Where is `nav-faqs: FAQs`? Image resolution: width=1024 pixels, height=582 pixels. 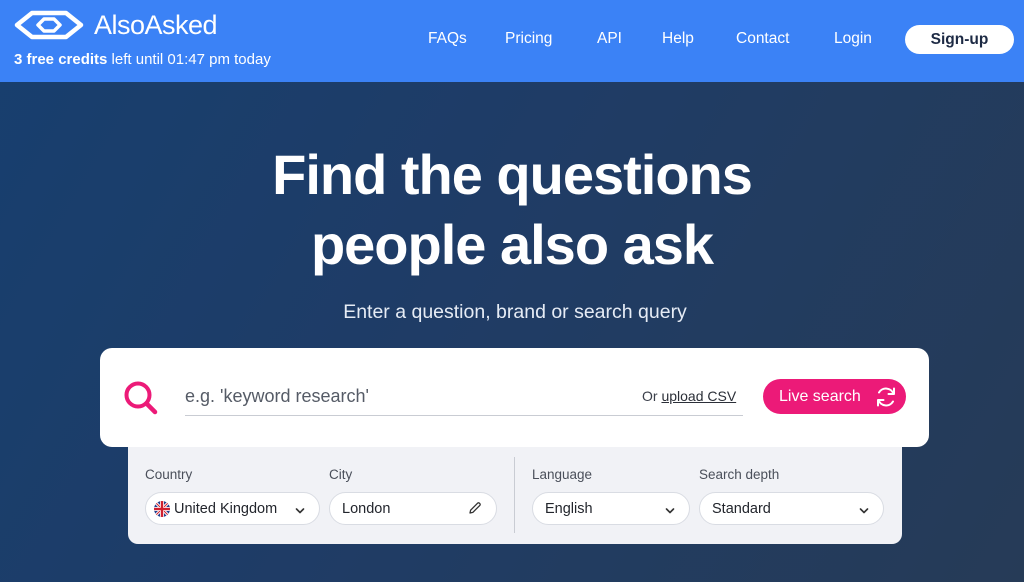
nav-faqs: FAQs is located at coordinates (447, 39).